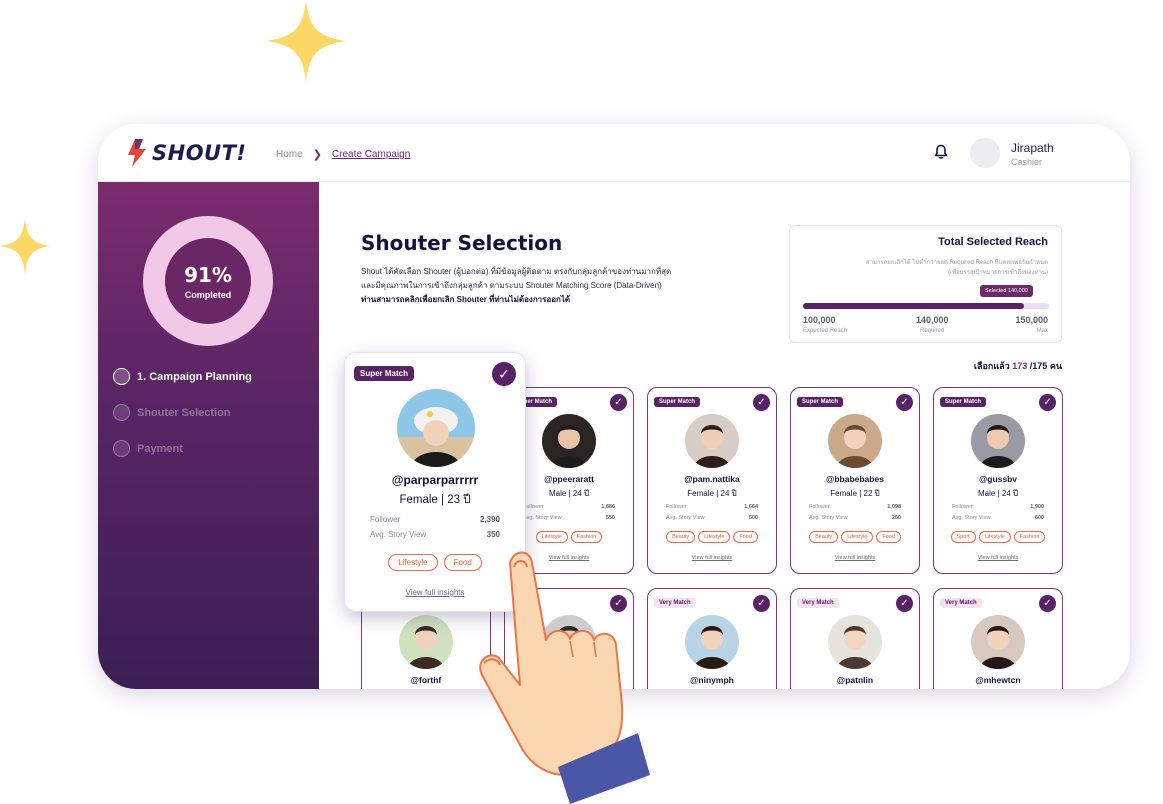 The image size is (1163, 804). I want to click on stat-value: 1,886, so click(608, 507).